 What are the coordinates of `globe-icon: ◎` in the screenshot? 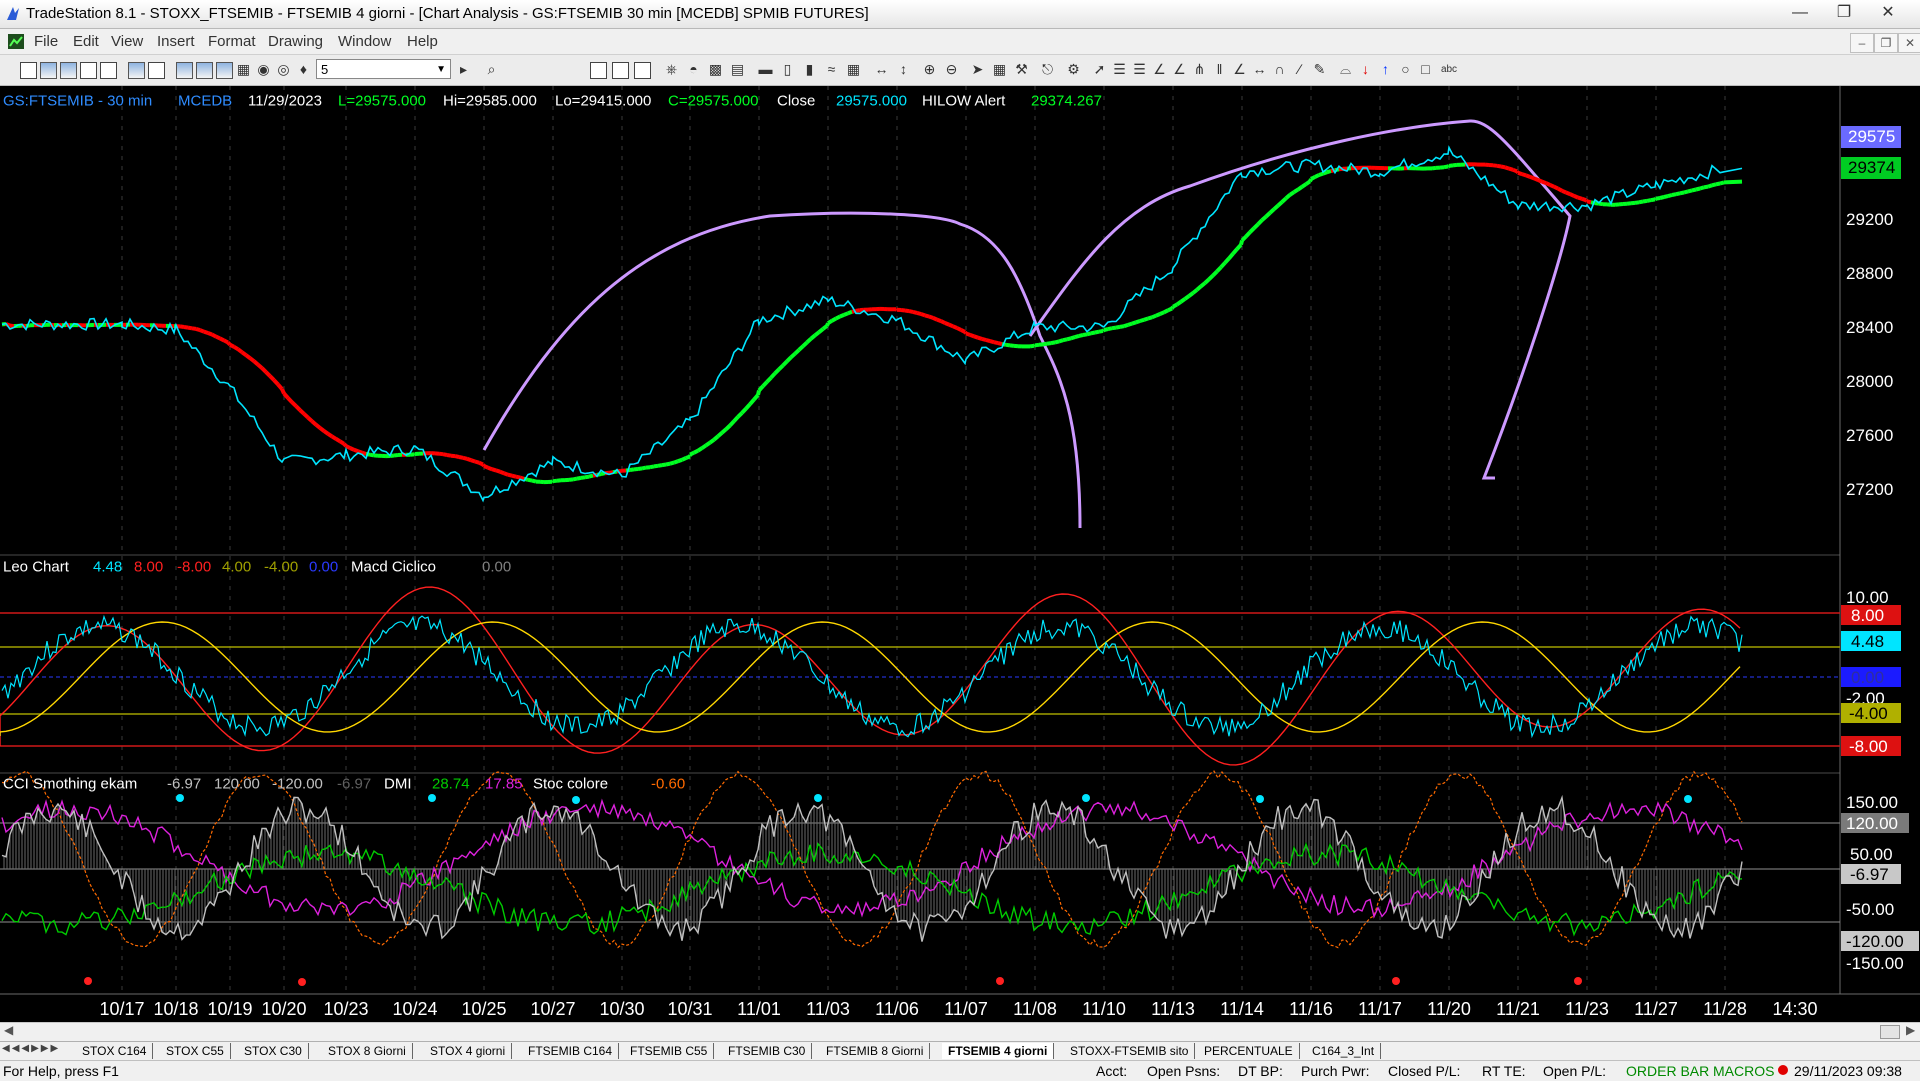 It's located at (283, 69).